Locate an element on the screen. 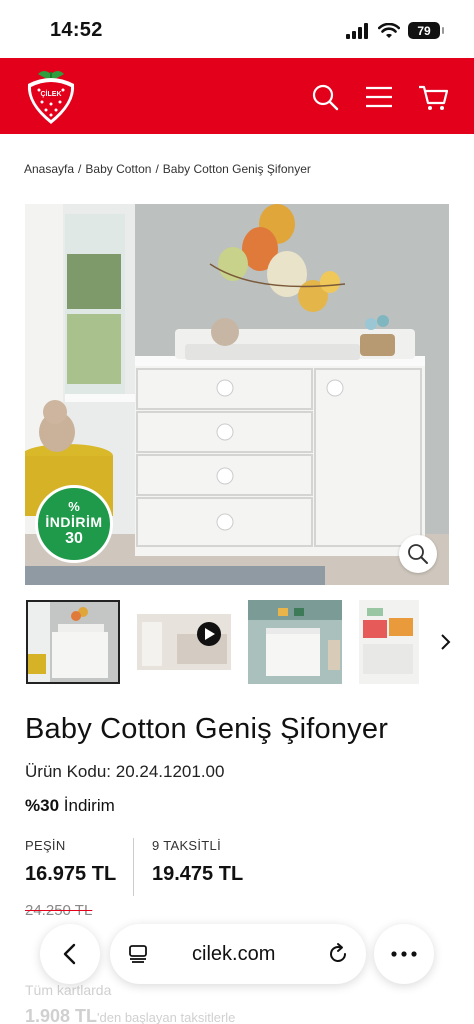 This screenshot has height=1024, width=474. cash-price-block: PEŞİN 16.975 TL is located at coordinates (70, 862).